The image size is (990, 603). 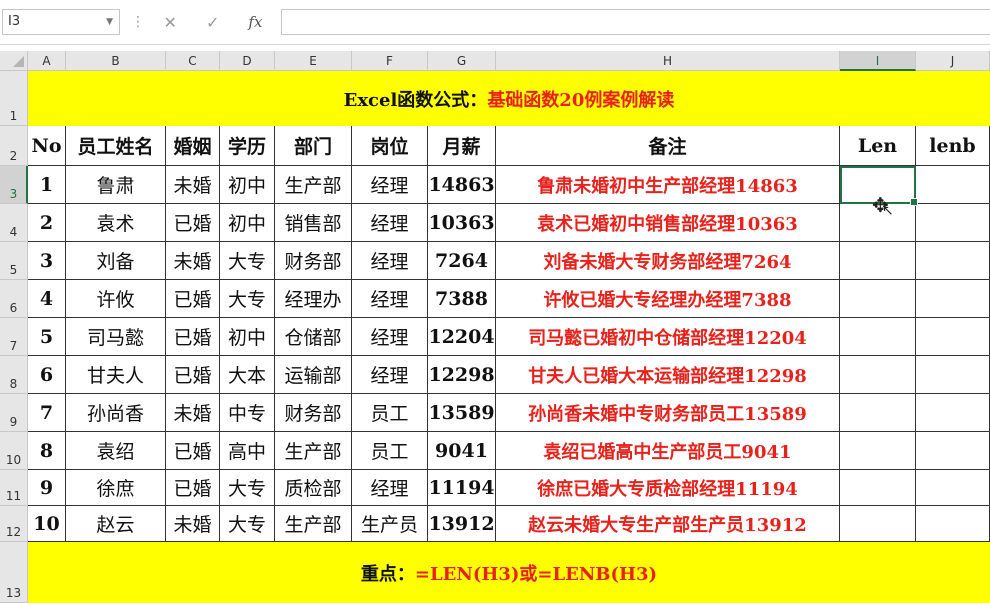 I want to click on table-cell: 2, so click(x=47, y=223).